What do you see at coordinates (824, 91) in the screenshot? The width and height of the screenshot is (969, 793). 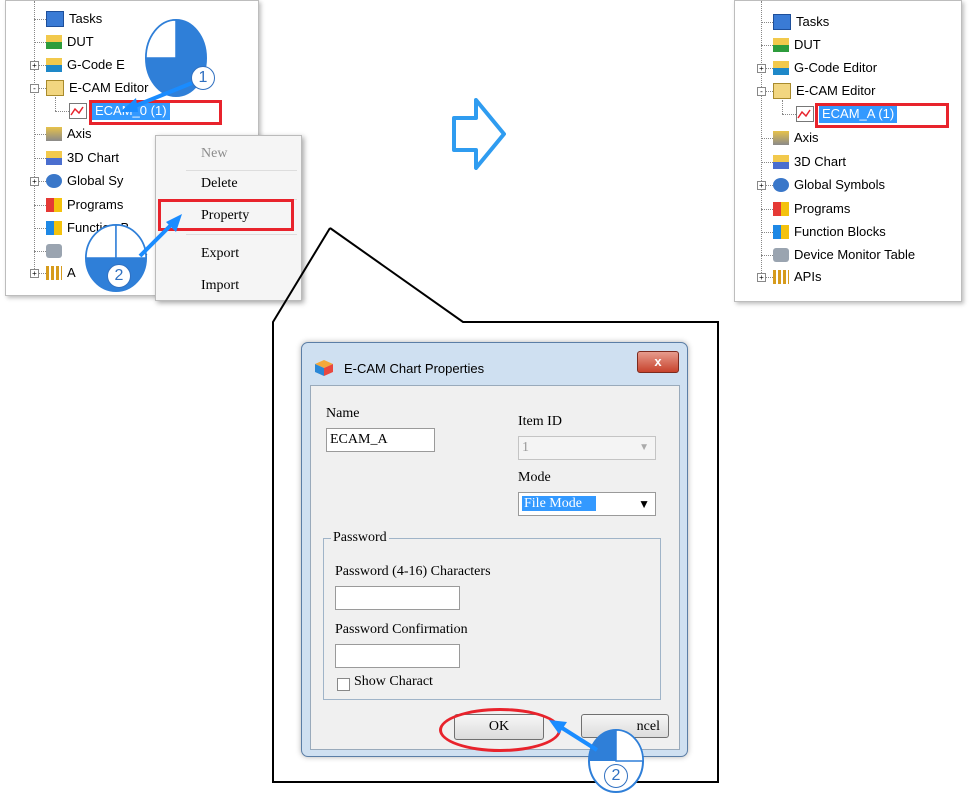 I see `tree-item-ecam-editor: E-CAM Editor` at bounding box center [824, 91].